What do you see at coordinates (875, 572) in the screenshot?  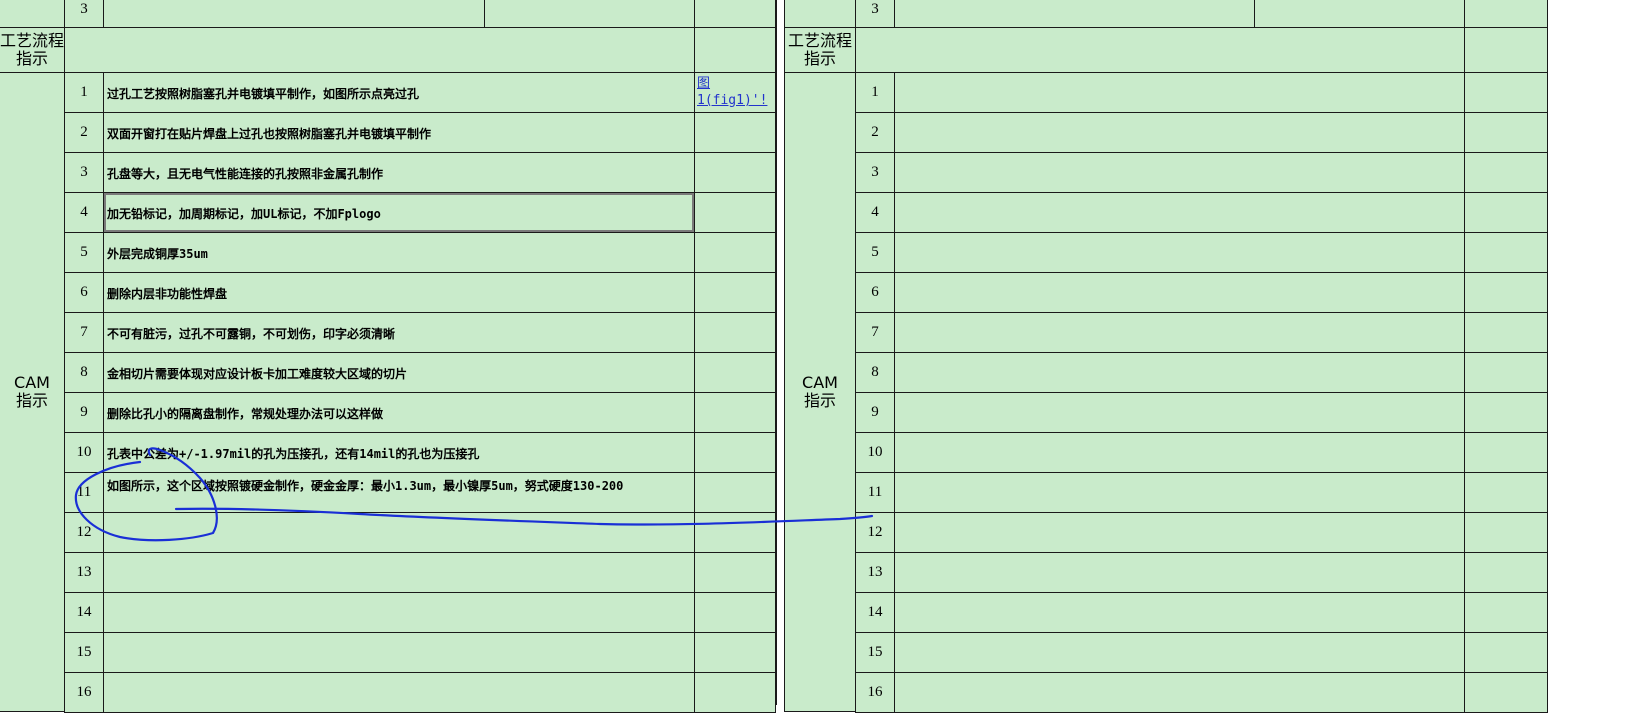 I see `right-row-number: 13` at bounding box center [875, 572].